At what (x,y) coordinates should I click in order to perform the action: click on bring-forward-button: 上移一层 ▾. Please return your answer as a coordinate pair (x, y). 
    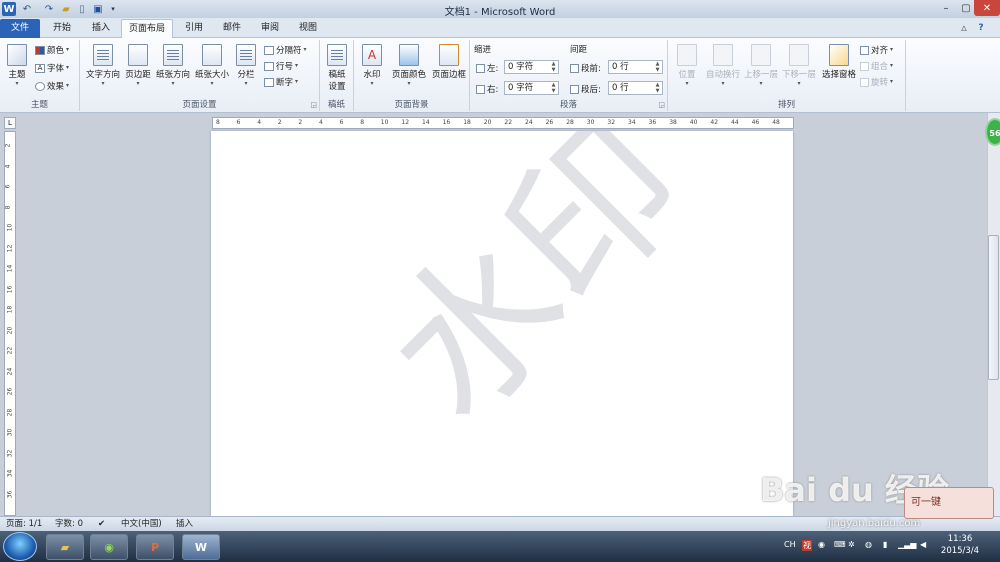
    Looking at the image, I should click on (761, 66).